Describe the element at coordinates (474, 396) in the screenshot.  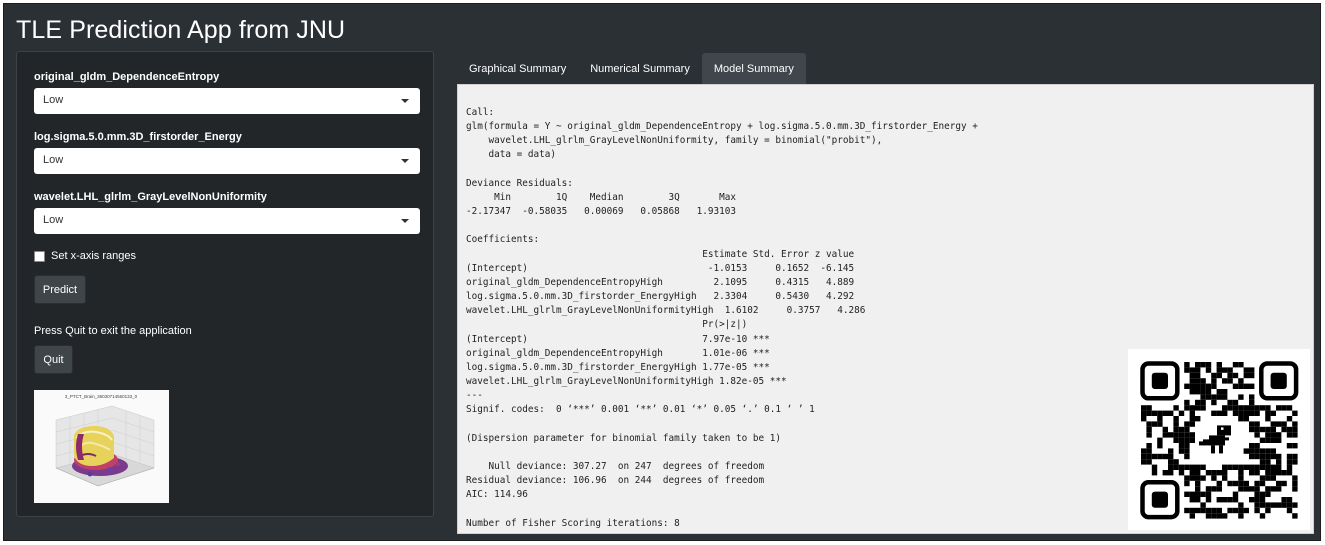
I see `output-line: ---` at that location.